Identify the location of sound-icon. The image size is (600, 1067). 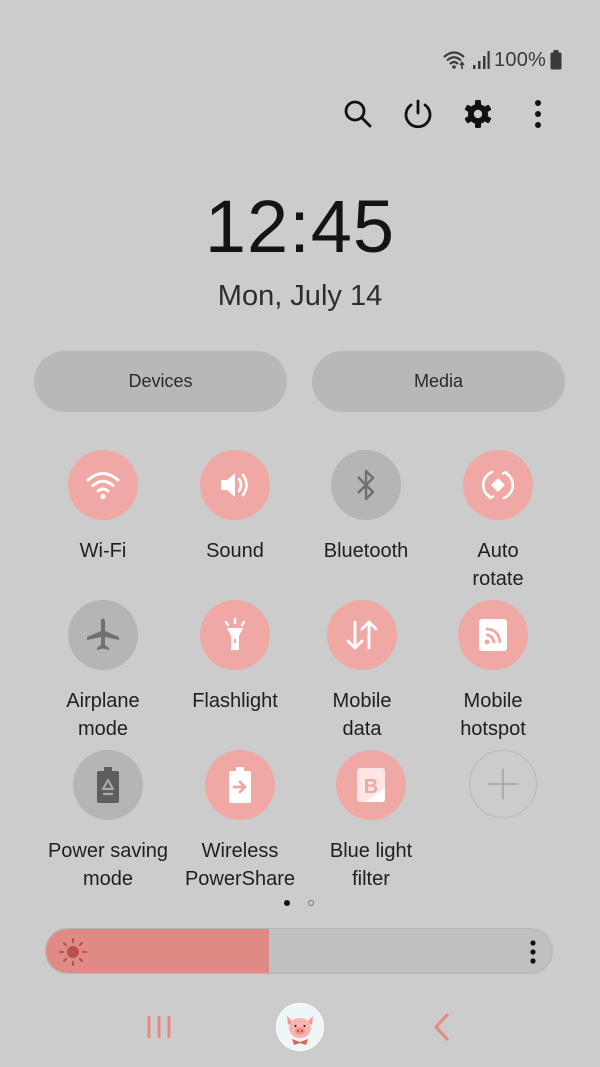
(234, 485).